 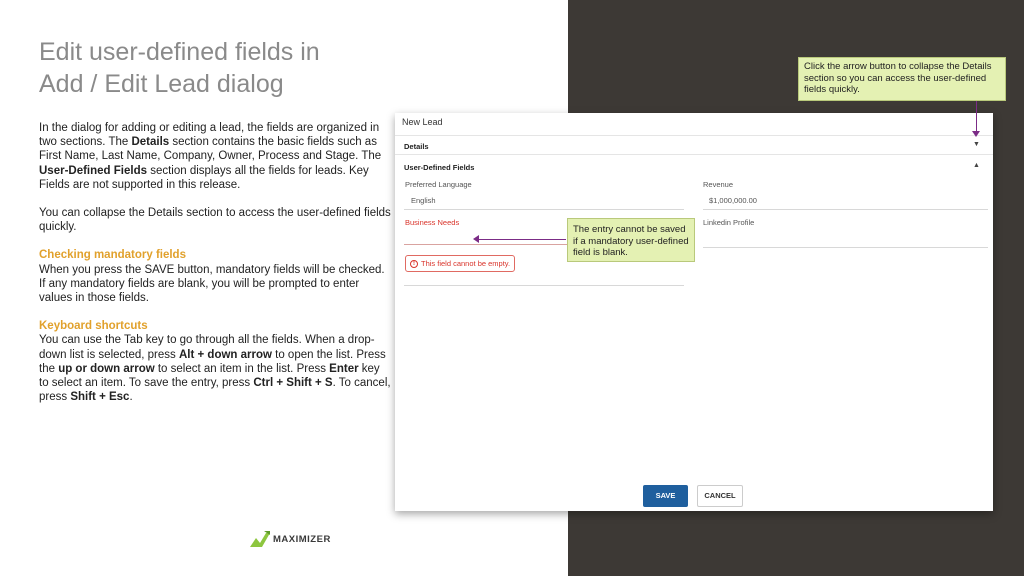 What do you see at coordinates (423, 200) in the screenshot?
I see `preferred-language-select: English` at bounding box center [423, 200].